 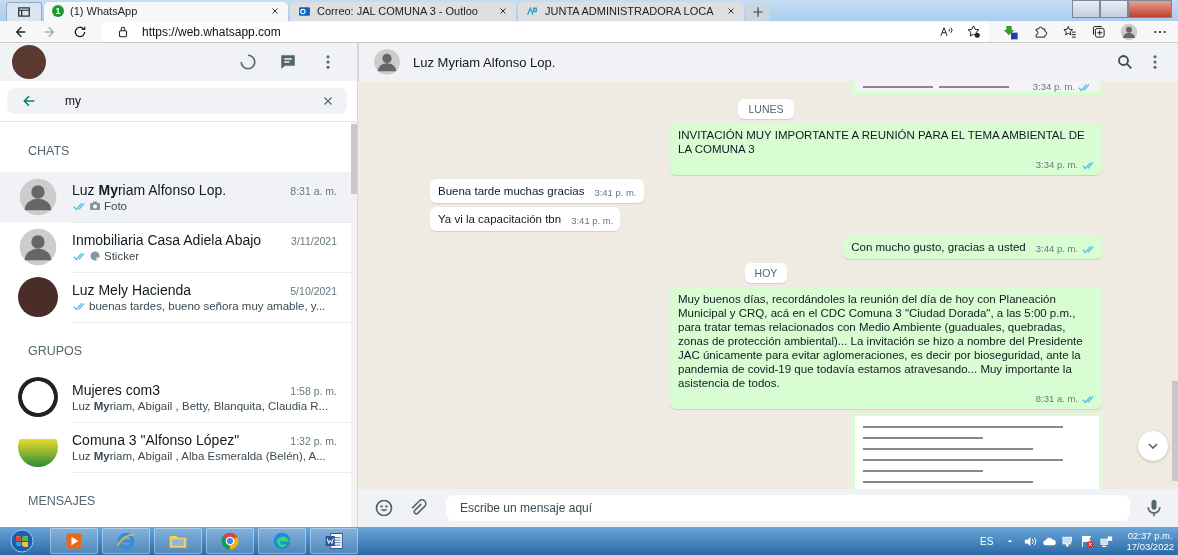 What do you see at coordinates (1098, 32) in the screenshot?
I see `collections-icon` at bounding box center [1098, 32].